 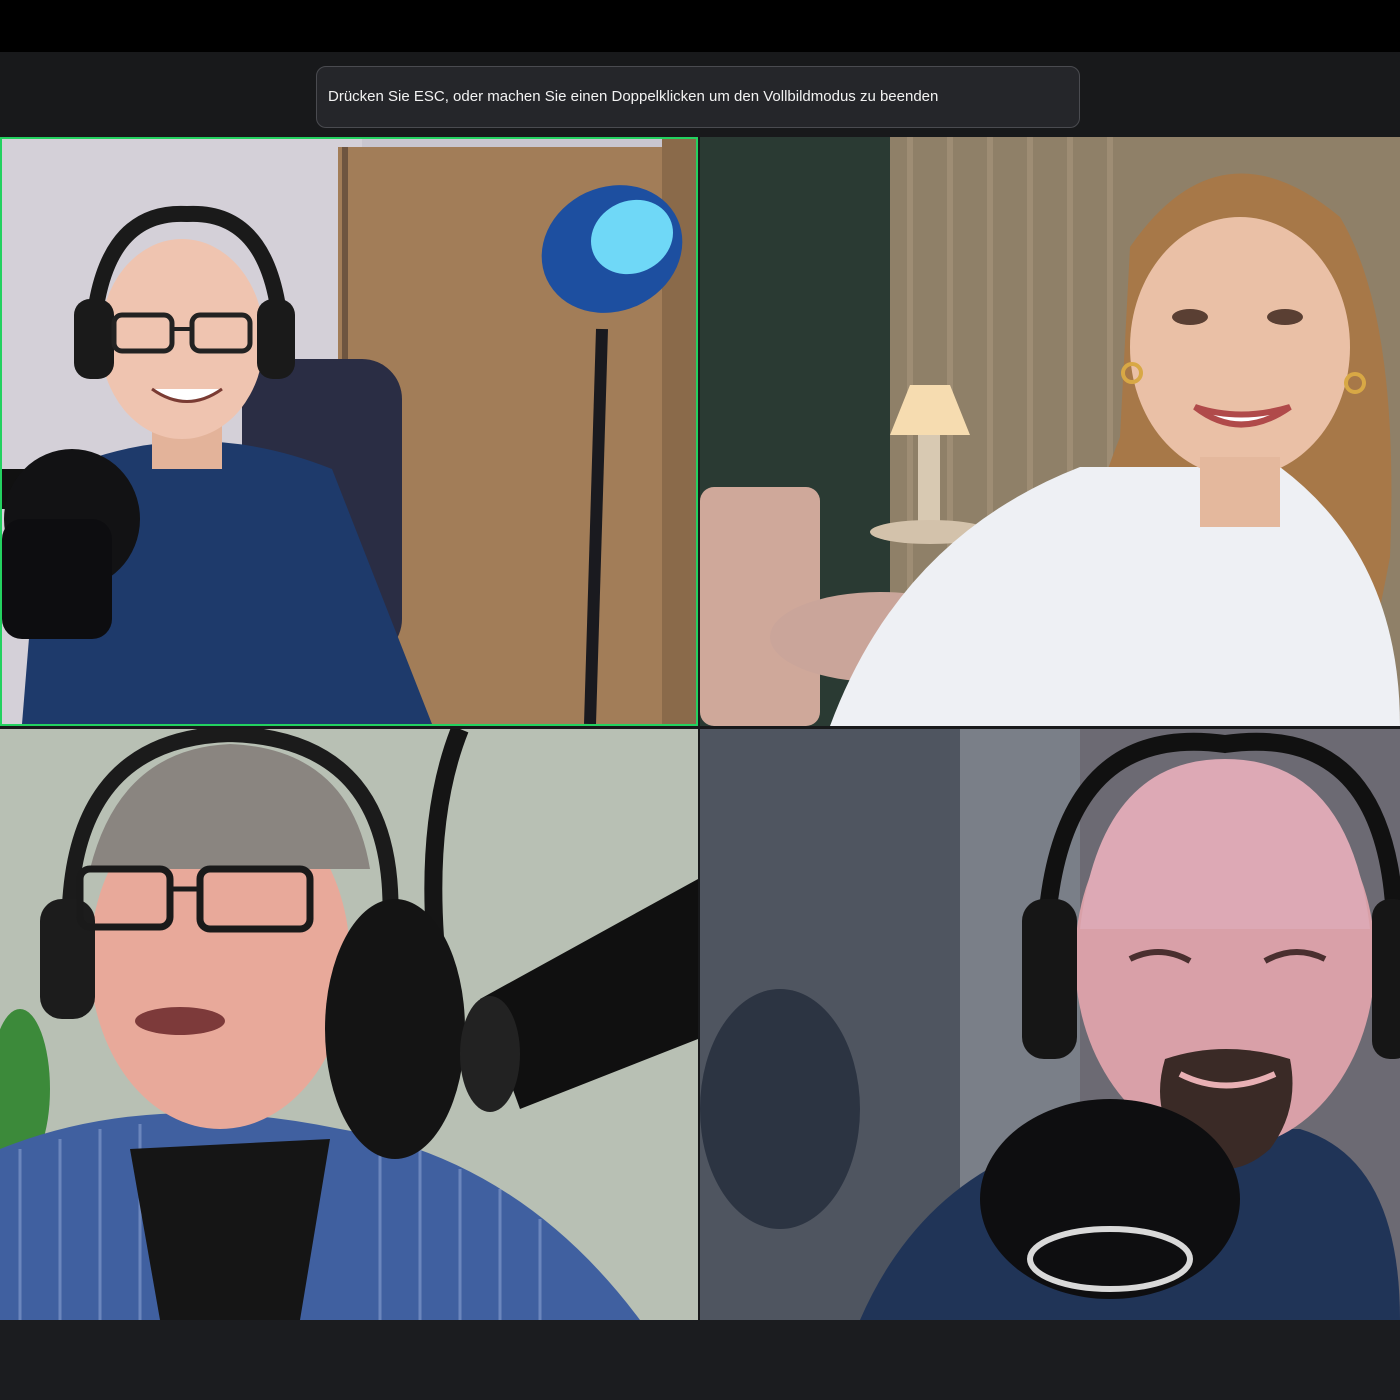 What do you see at coordinates (700, 26) in the screenshot?
I see `top-bar` at bounding box center [700, 26].